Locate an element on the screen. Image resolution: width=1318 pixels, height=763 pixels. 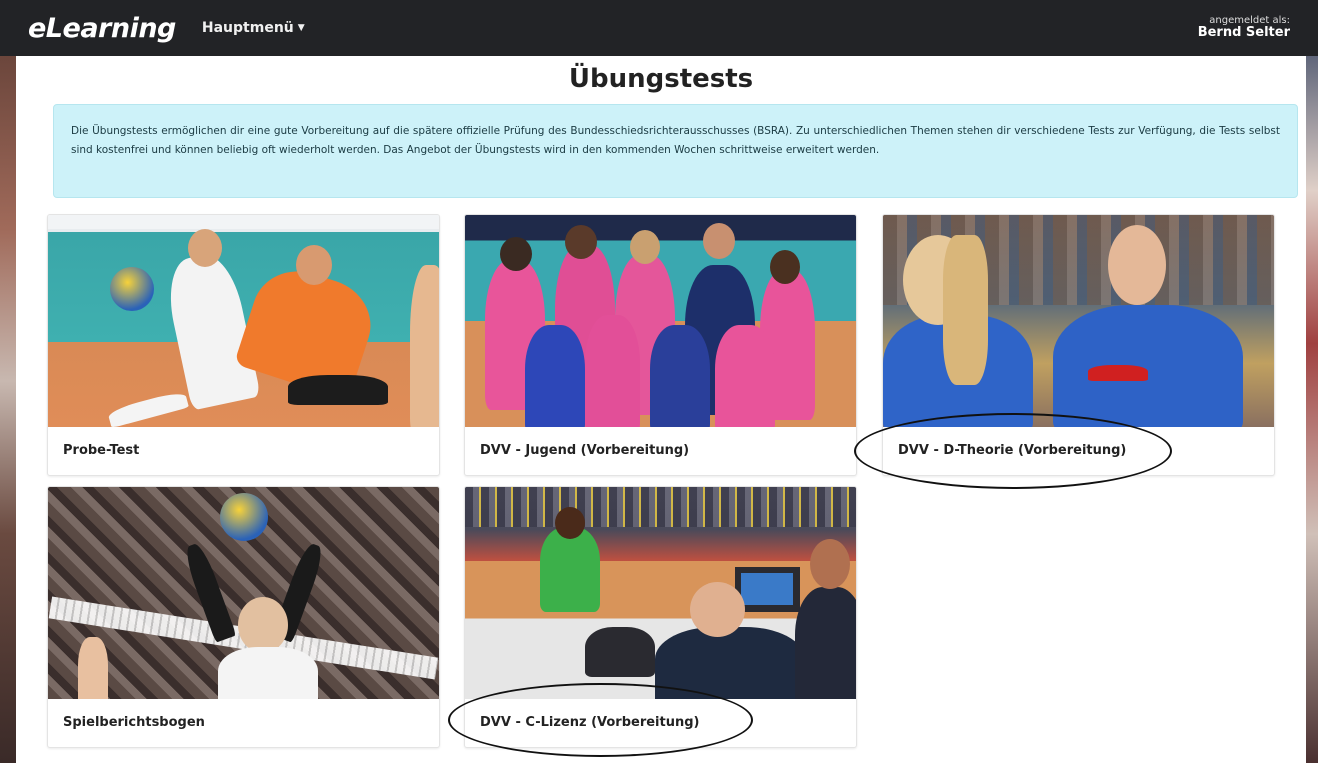
scorer-table-photo is located at coordinates (660, 593).